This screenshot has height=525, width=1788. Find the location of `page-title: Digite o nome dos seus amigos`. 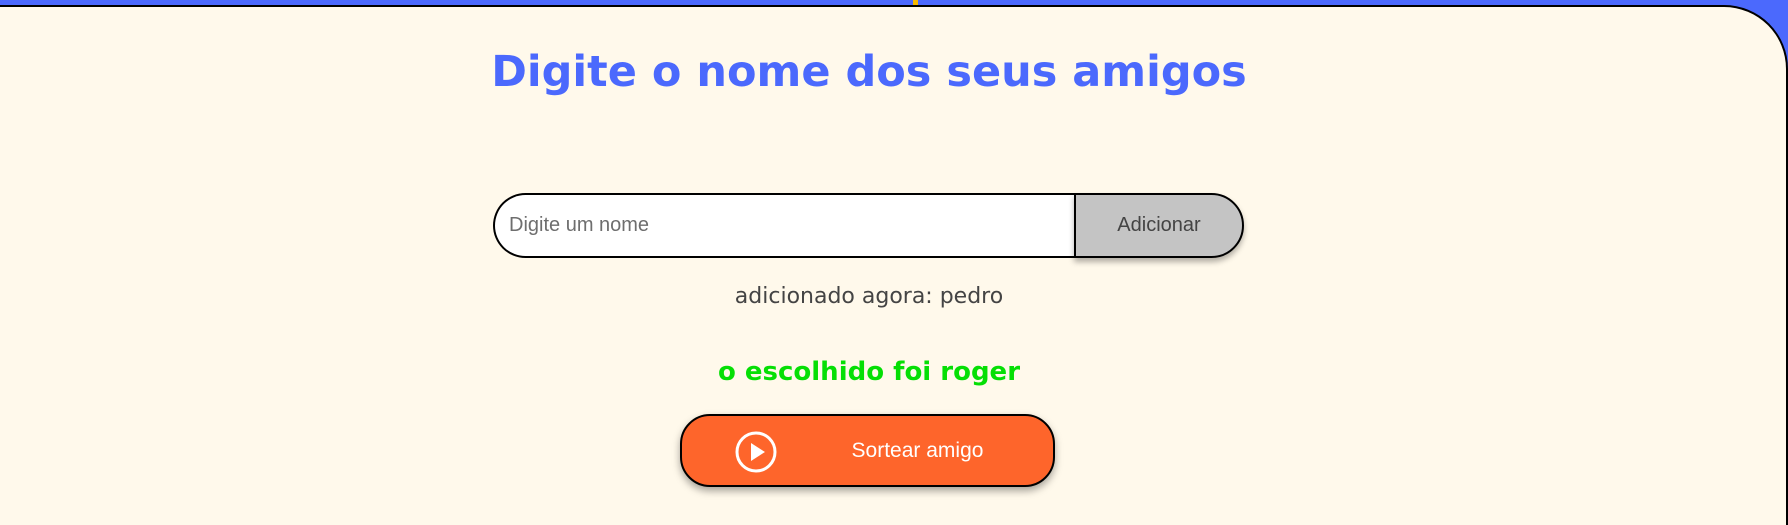

page-title: Digite o nome dos seus amigos is located at coordinates (869, 72).